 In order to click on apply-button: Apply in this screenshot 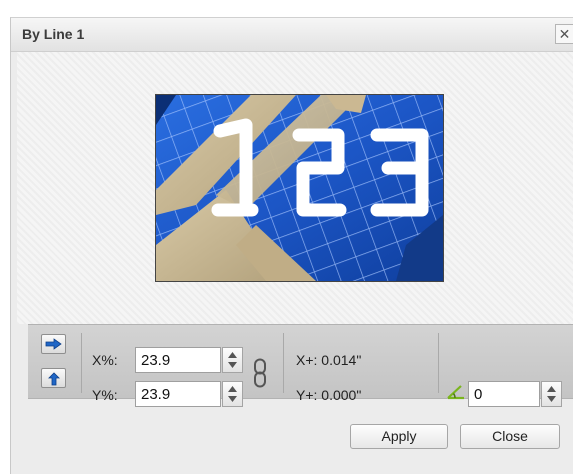, I will do `click(399, 436)`.